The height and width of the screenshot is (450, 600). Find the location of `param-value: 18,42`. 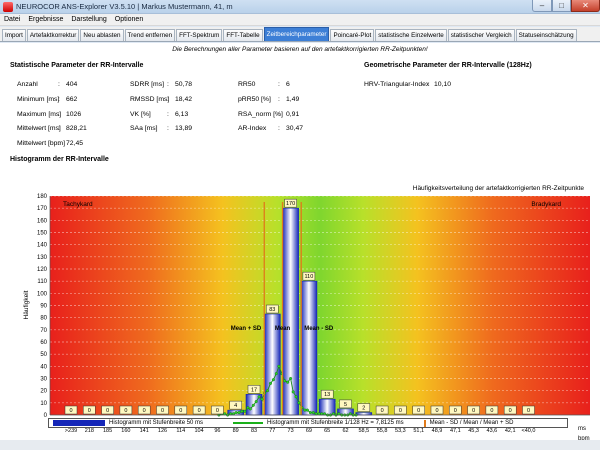

param-value: 18,42 is located at coordinates (184, 99).